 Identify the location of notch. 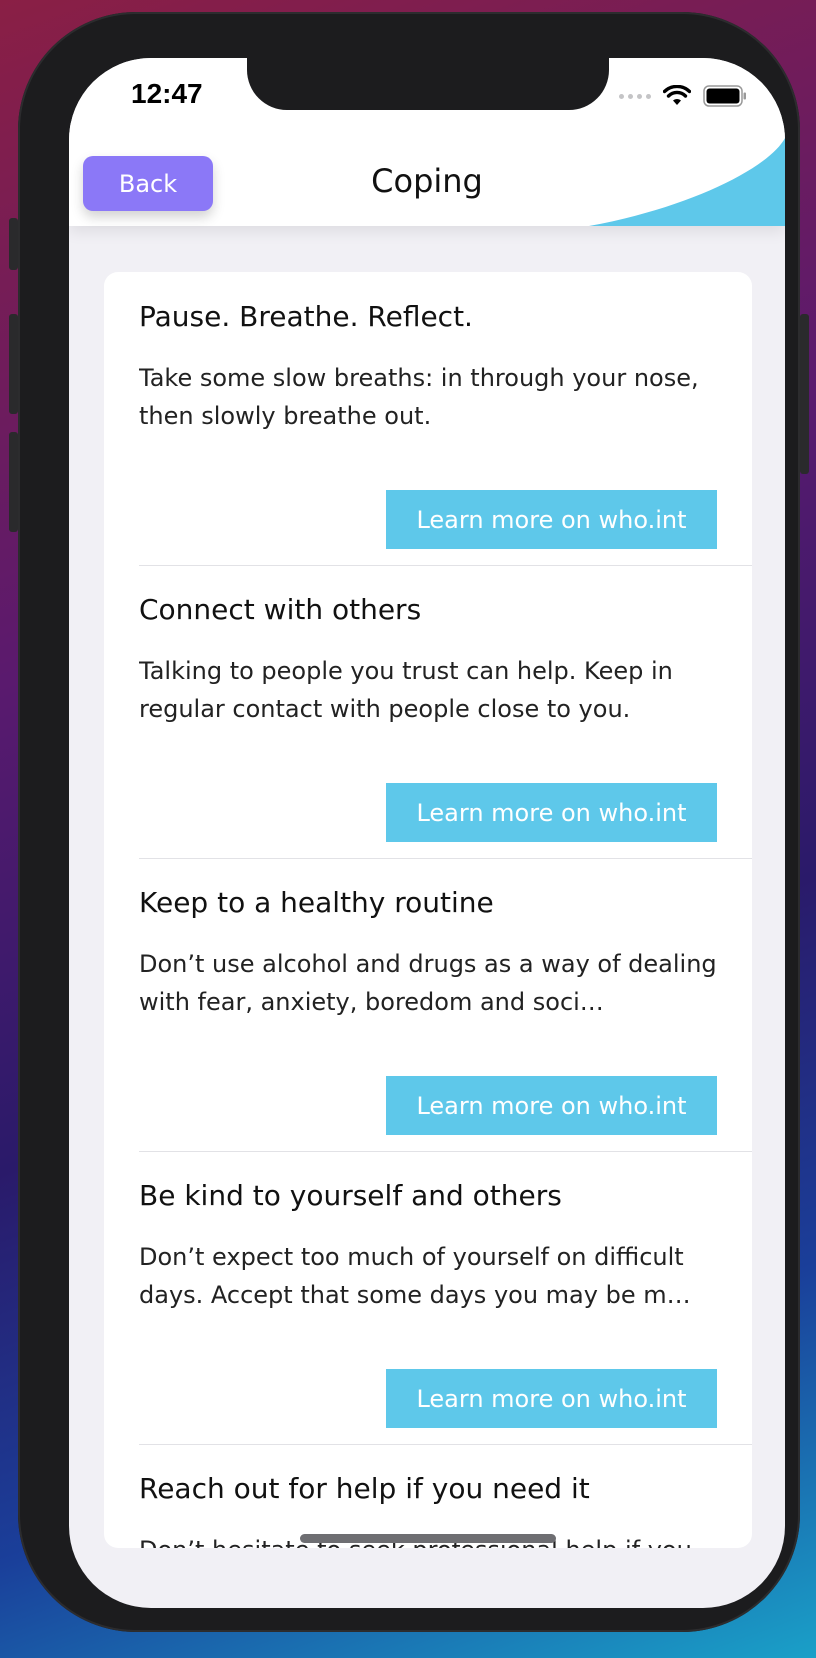
(428, 84).